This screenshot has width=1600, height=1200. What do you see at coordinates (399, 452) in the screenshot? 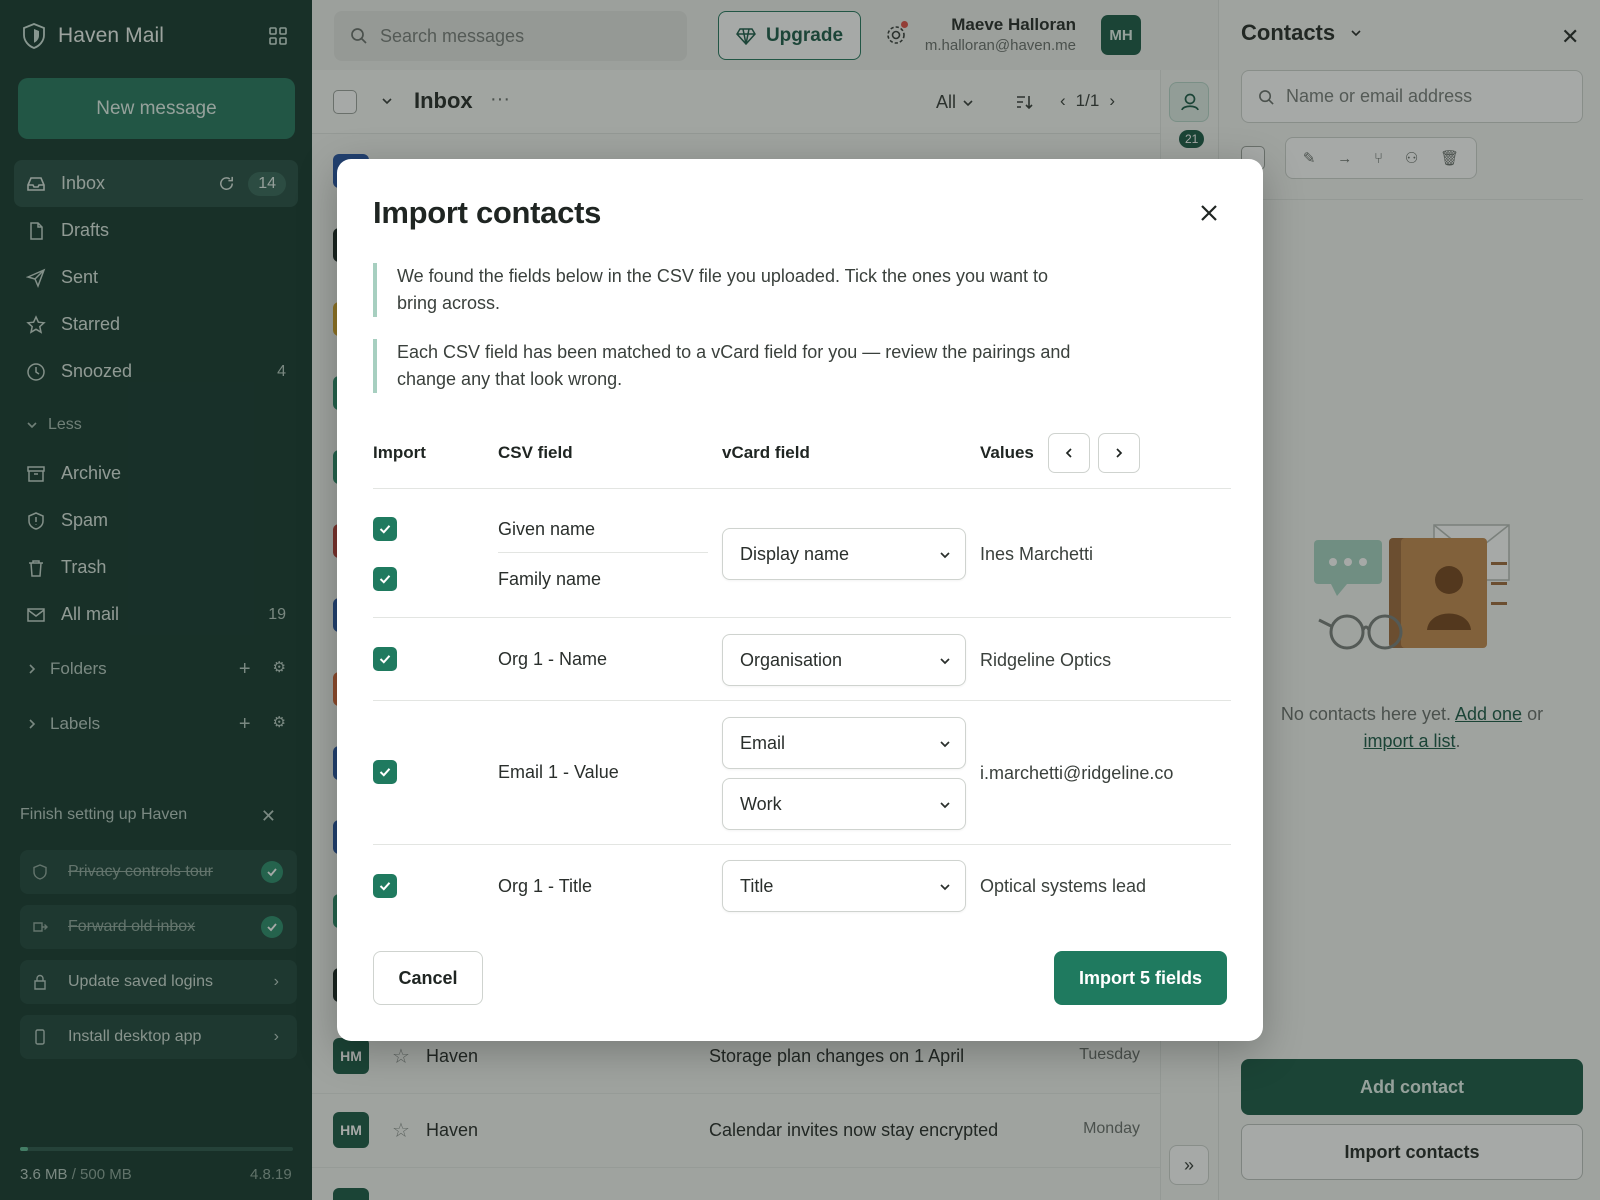
I see `column-header-import: Import` at bounding box center [399, 452].